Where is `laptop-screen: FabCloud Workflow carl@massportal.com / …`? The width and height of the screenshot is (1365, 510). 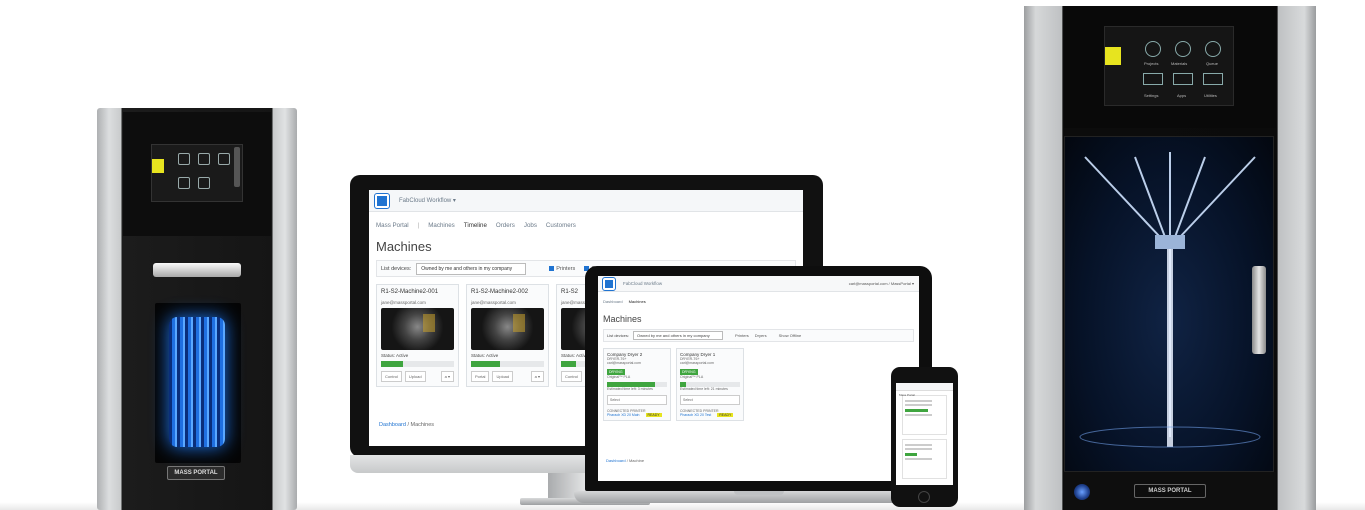 laptop-screen: FabCloud Workflow carl@massportal.com / … is located at coordinates (758, 378).